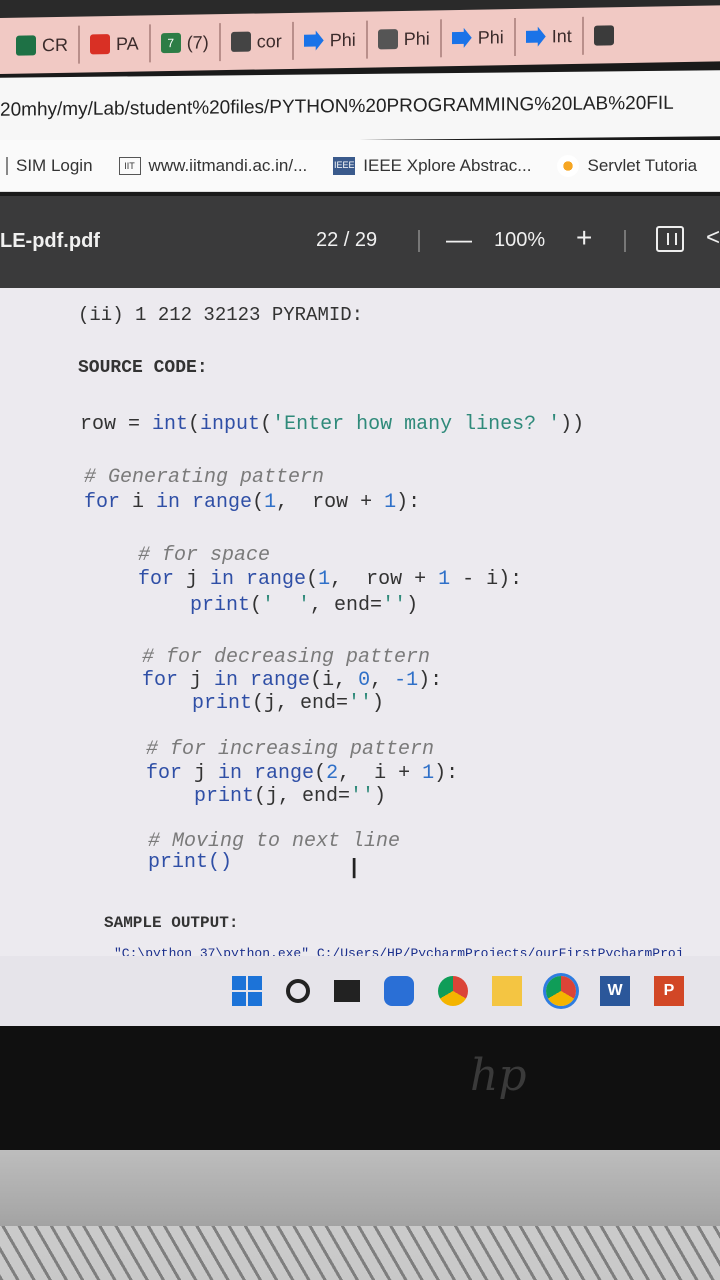 Image resolution: width=720 pixels, height=1280 pixels. What do you see at coordinates (584, 238) in the screenshot?
I see `zoom-in-button: +` at bounding box center [584, 238].